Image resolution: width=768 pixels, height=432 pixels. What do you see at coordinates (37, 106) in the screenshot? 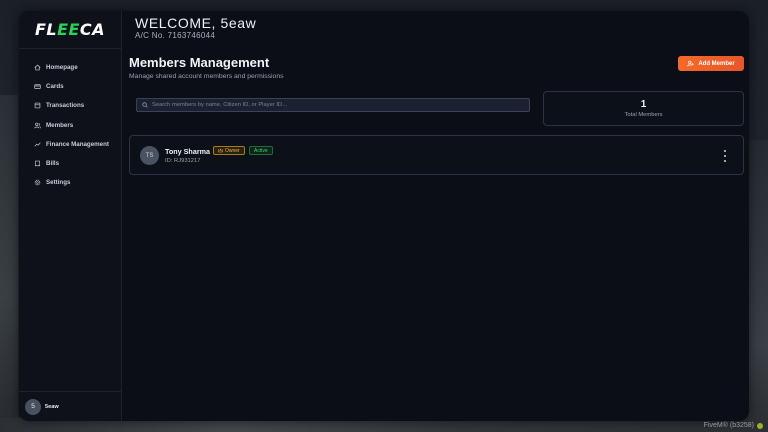
I see `transactions-icon` at bounding box center [37, 106].